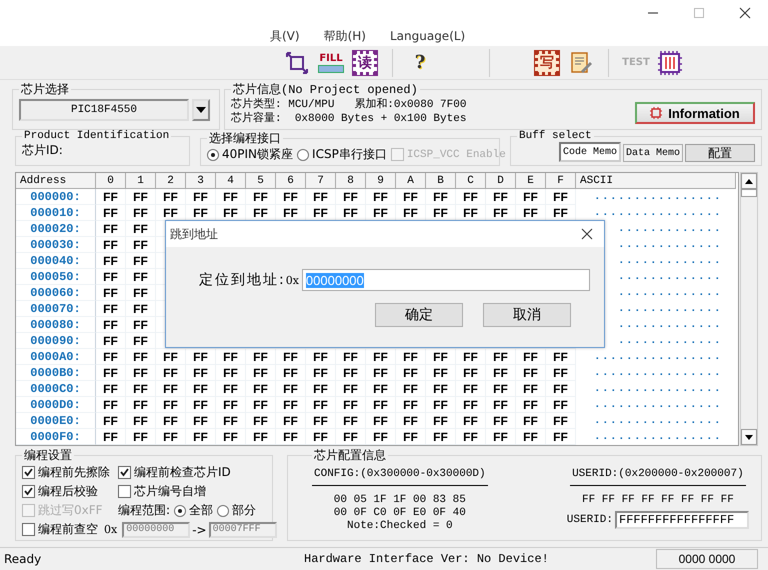 Image resolution: width=768 pixels, height=570 pixels. Describe the element at coordinates (56, 341) in the screenshot. I see `address-cell: 000090:` at that location.